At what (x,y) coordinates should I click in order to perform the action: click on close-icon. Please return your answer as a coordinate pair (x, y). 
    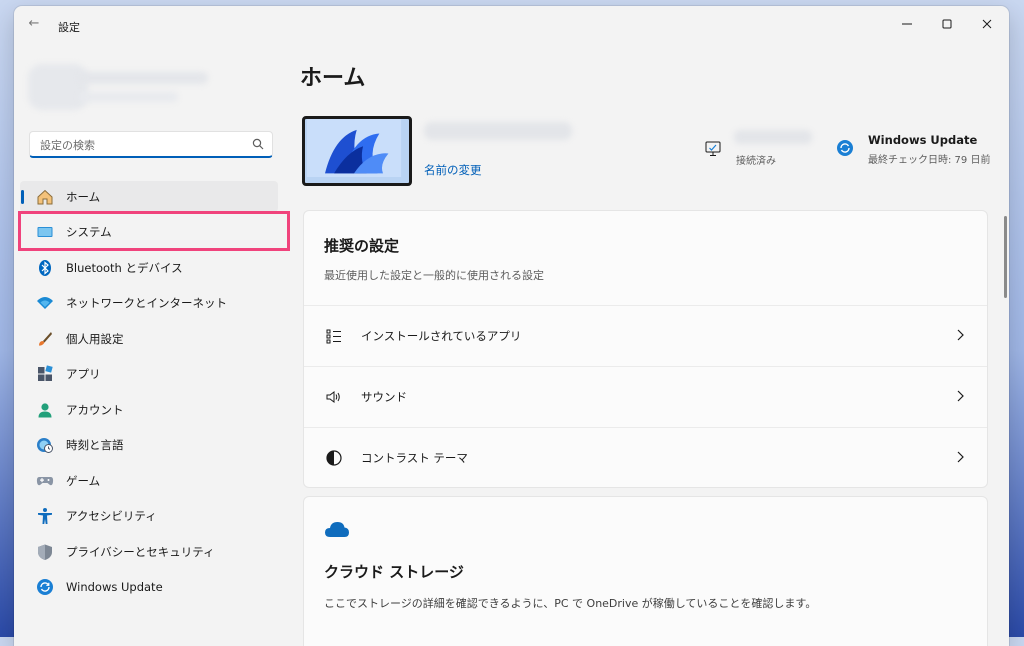
    Looking at the image, I should click on (987, 24).